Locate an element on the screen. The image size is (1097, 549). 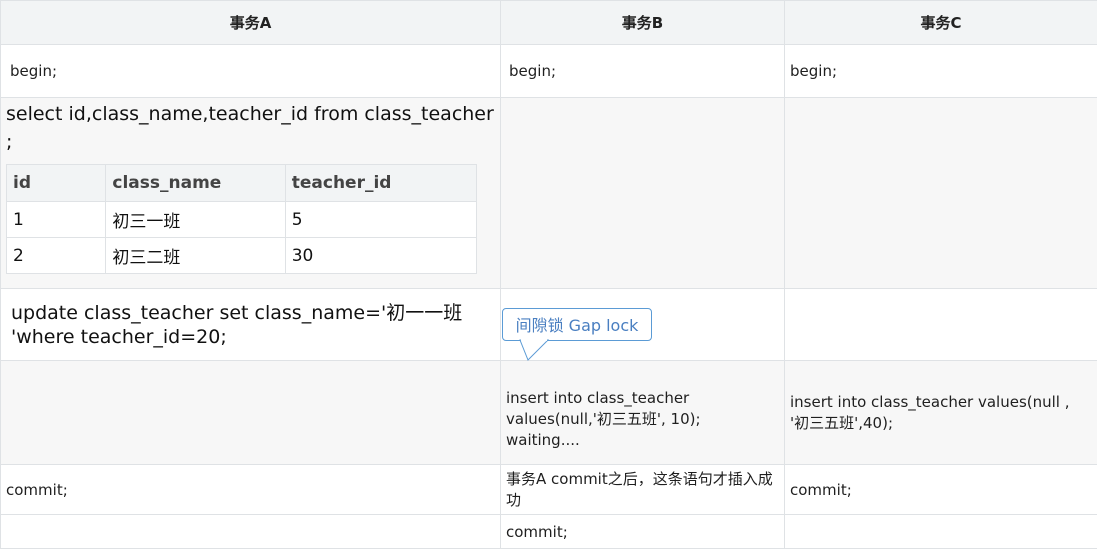
final-row: commit; is located at coordinates (548, 531).